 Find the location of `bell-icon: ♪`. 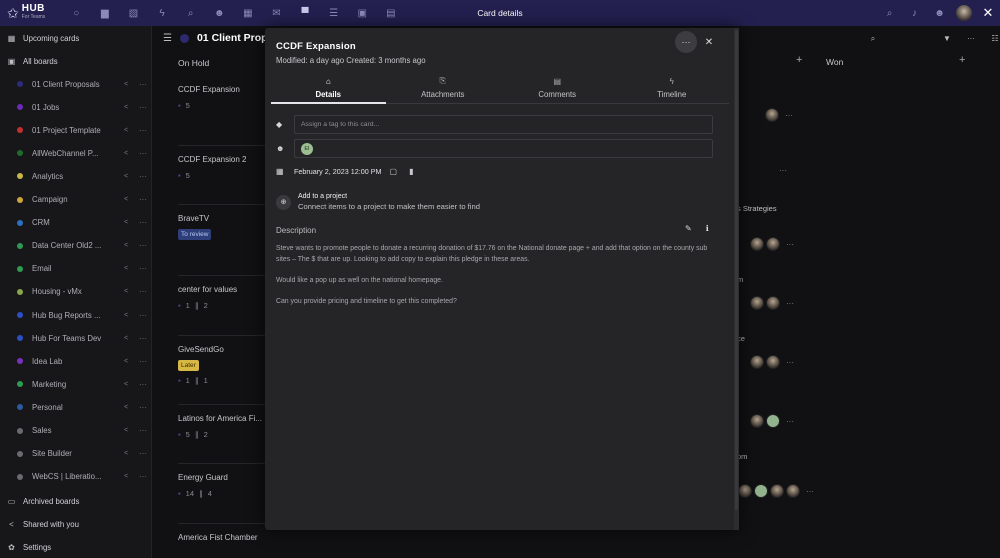

bell-icon: ♪ is located at coordinates (914, 13).